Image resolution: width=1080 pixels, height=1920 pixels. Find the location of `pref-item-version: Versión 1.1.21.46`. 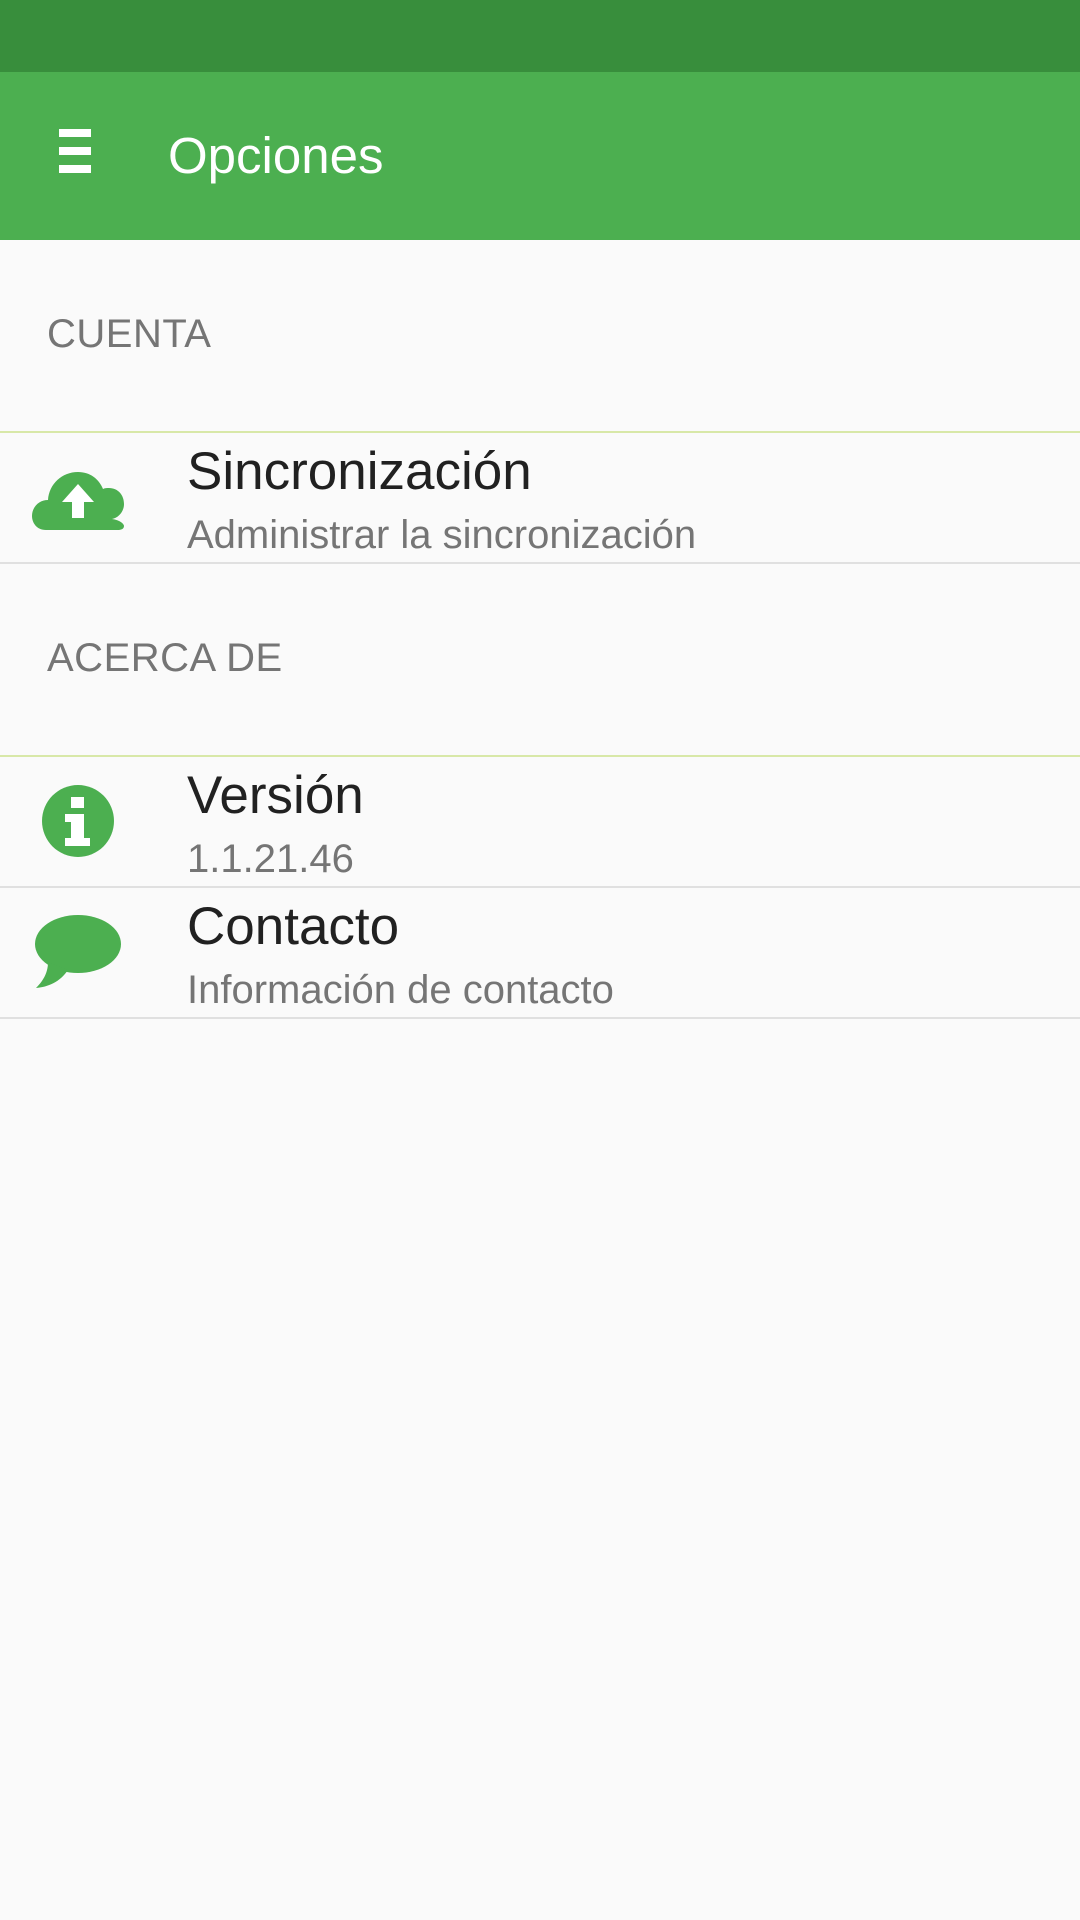

pref-item-version: Versión 1.1.21.46 is located at coordinates (540, 821).